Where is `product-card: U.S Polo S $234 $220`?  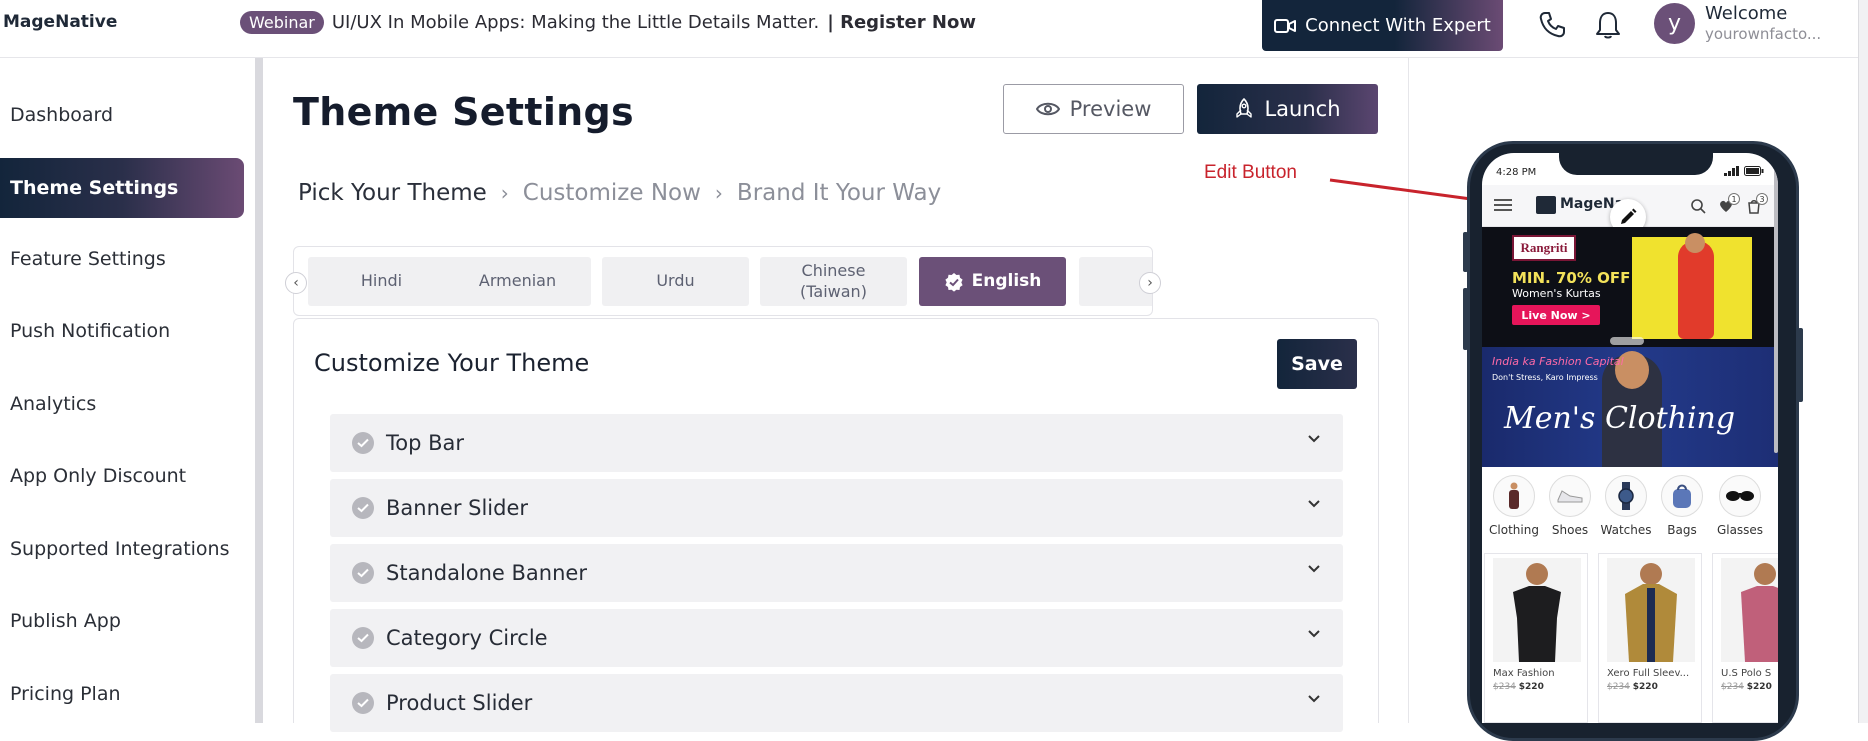 product-card: U.S Polo S $234 $220 is located at coordinates (1745, 638).